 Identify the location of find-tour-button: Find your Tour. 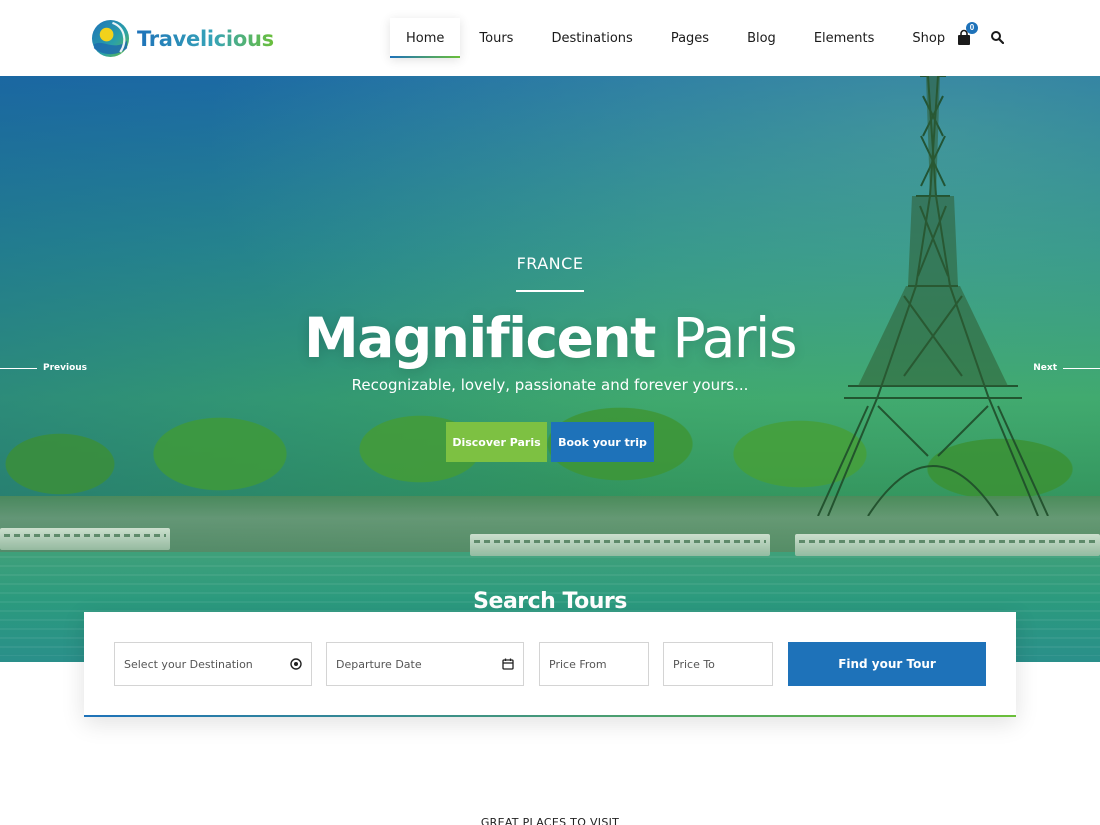
(887, 664).